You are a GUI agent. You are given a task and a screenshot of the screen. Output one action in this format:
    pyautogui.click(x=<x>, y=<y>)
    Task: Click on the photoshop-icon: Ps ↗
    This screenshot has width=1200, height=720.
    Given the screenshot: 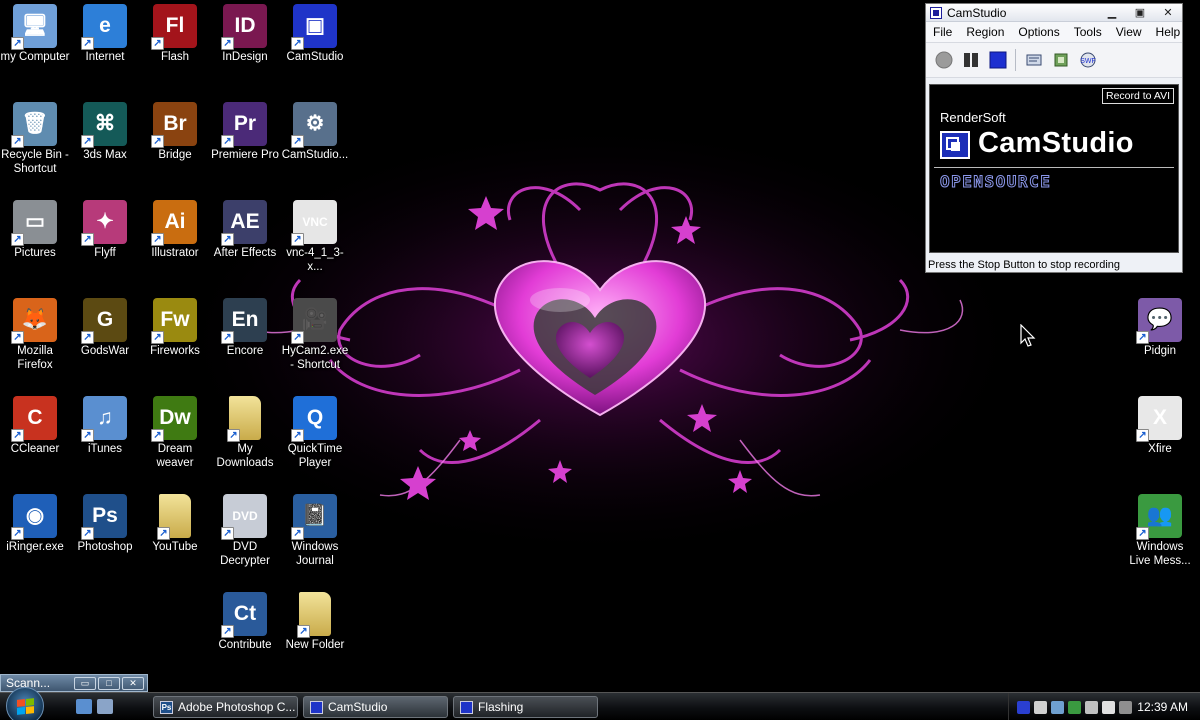 What is the action you would take?
    pyautogui.click(x=104, y=517)
    